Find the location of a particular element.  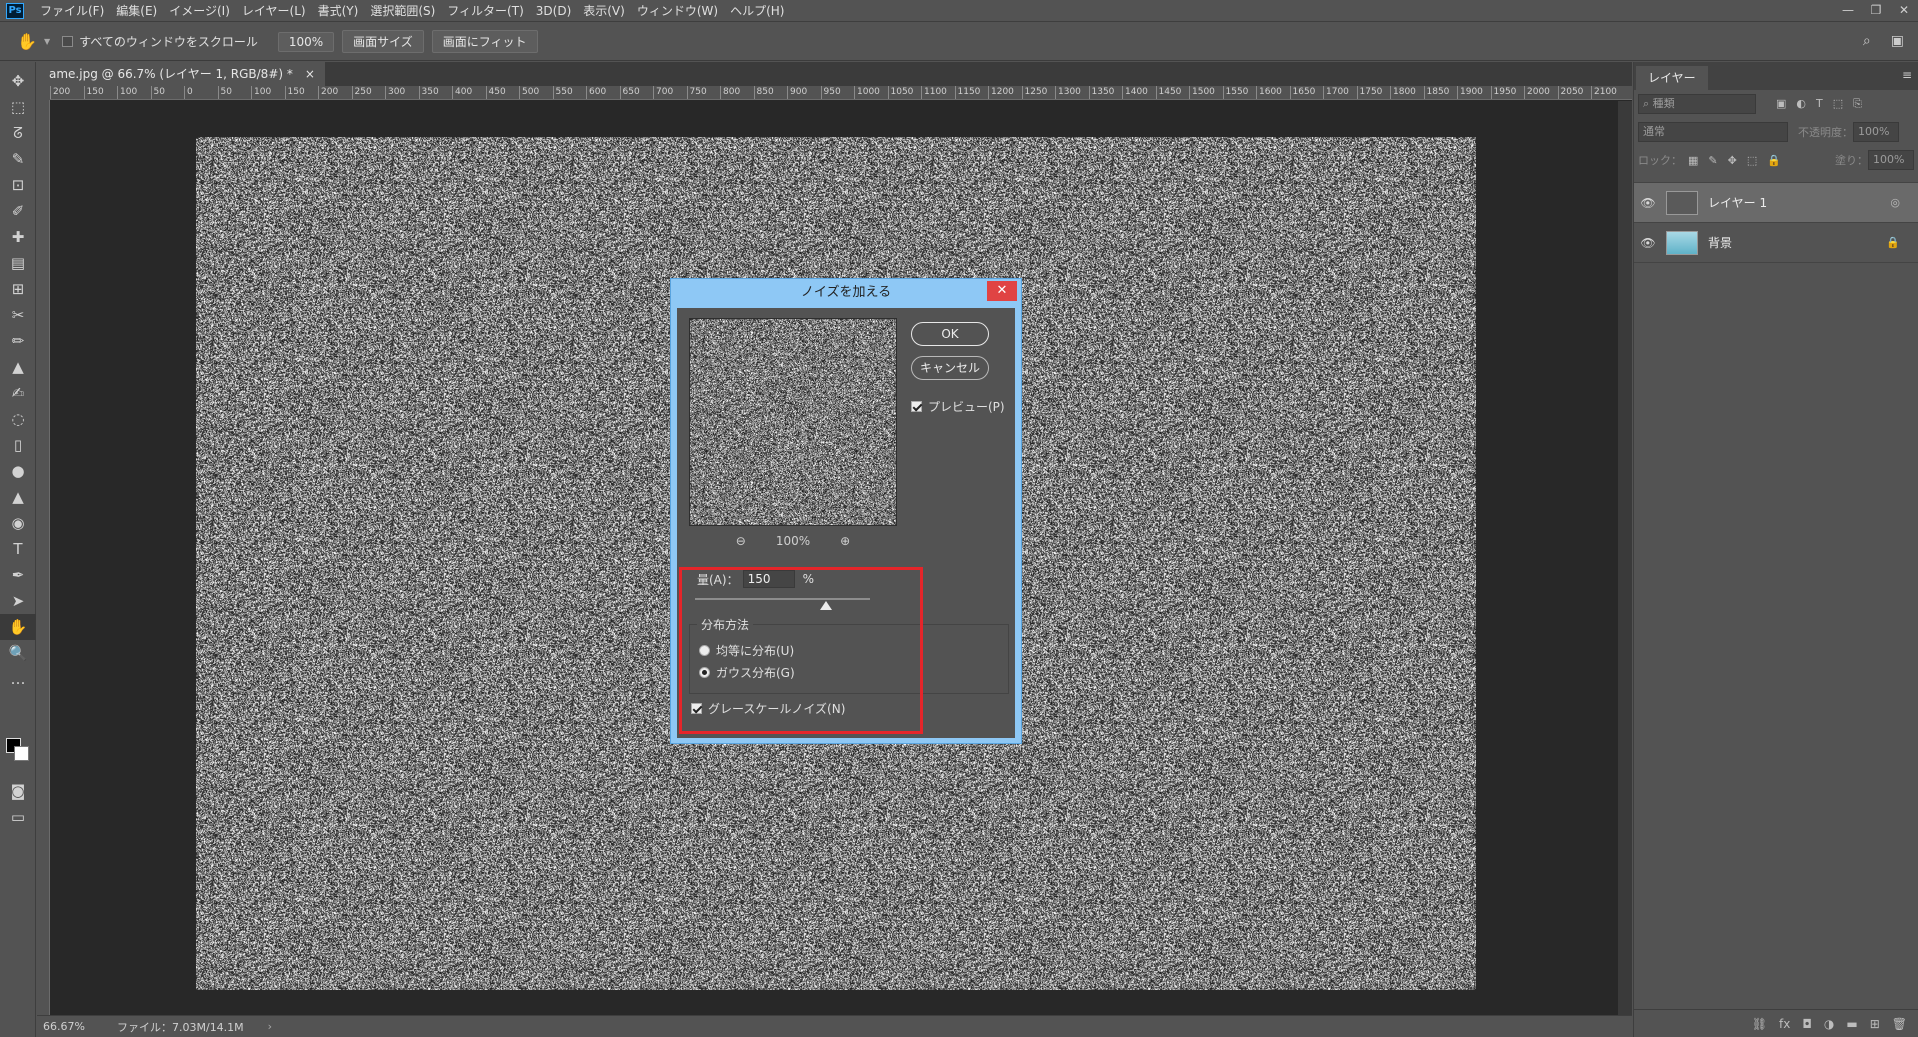

tool-icon: ⊡ is located at coordinates (18, 185).